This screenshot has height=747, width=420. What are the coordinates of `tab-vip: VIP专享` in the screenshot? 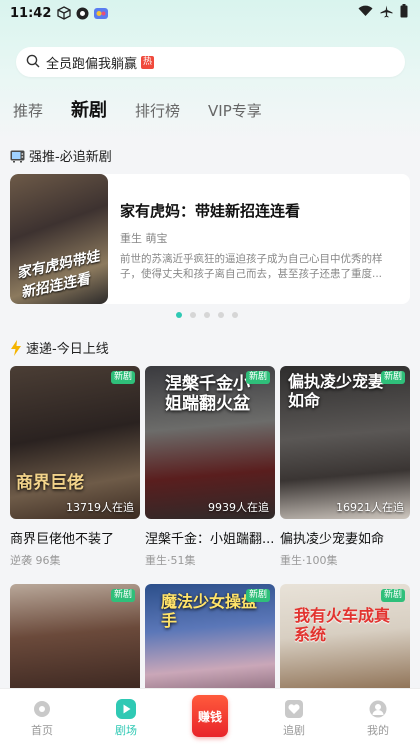 It's located at (235, 111).